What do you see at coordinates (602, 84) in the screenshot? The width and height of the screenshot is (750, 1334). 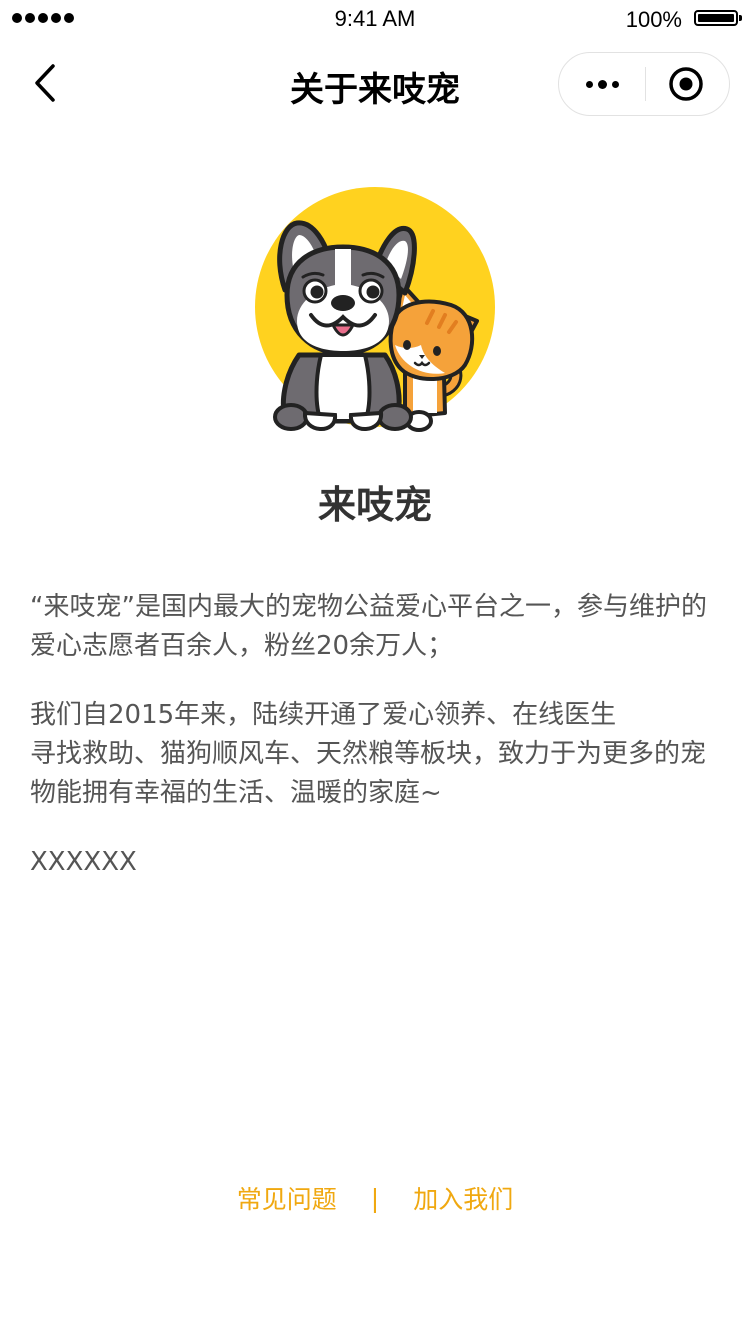 I see `more-button` at bounding box center [602, 84].